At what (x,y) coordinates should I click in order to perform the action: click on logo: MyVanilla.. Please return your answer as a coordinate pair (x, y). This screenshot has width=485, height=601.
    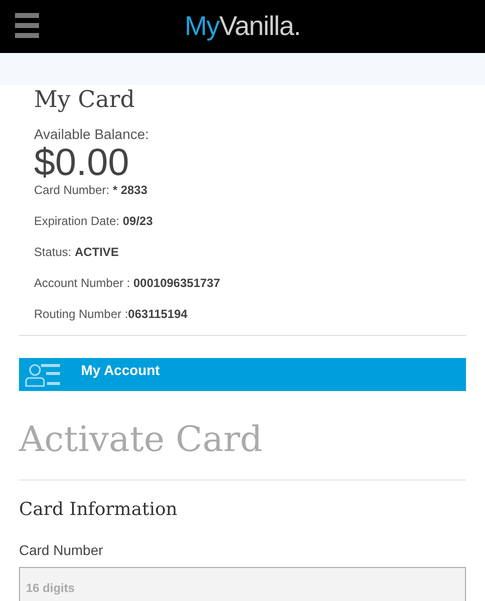
    Looking at the image, I should click on (242, 26).